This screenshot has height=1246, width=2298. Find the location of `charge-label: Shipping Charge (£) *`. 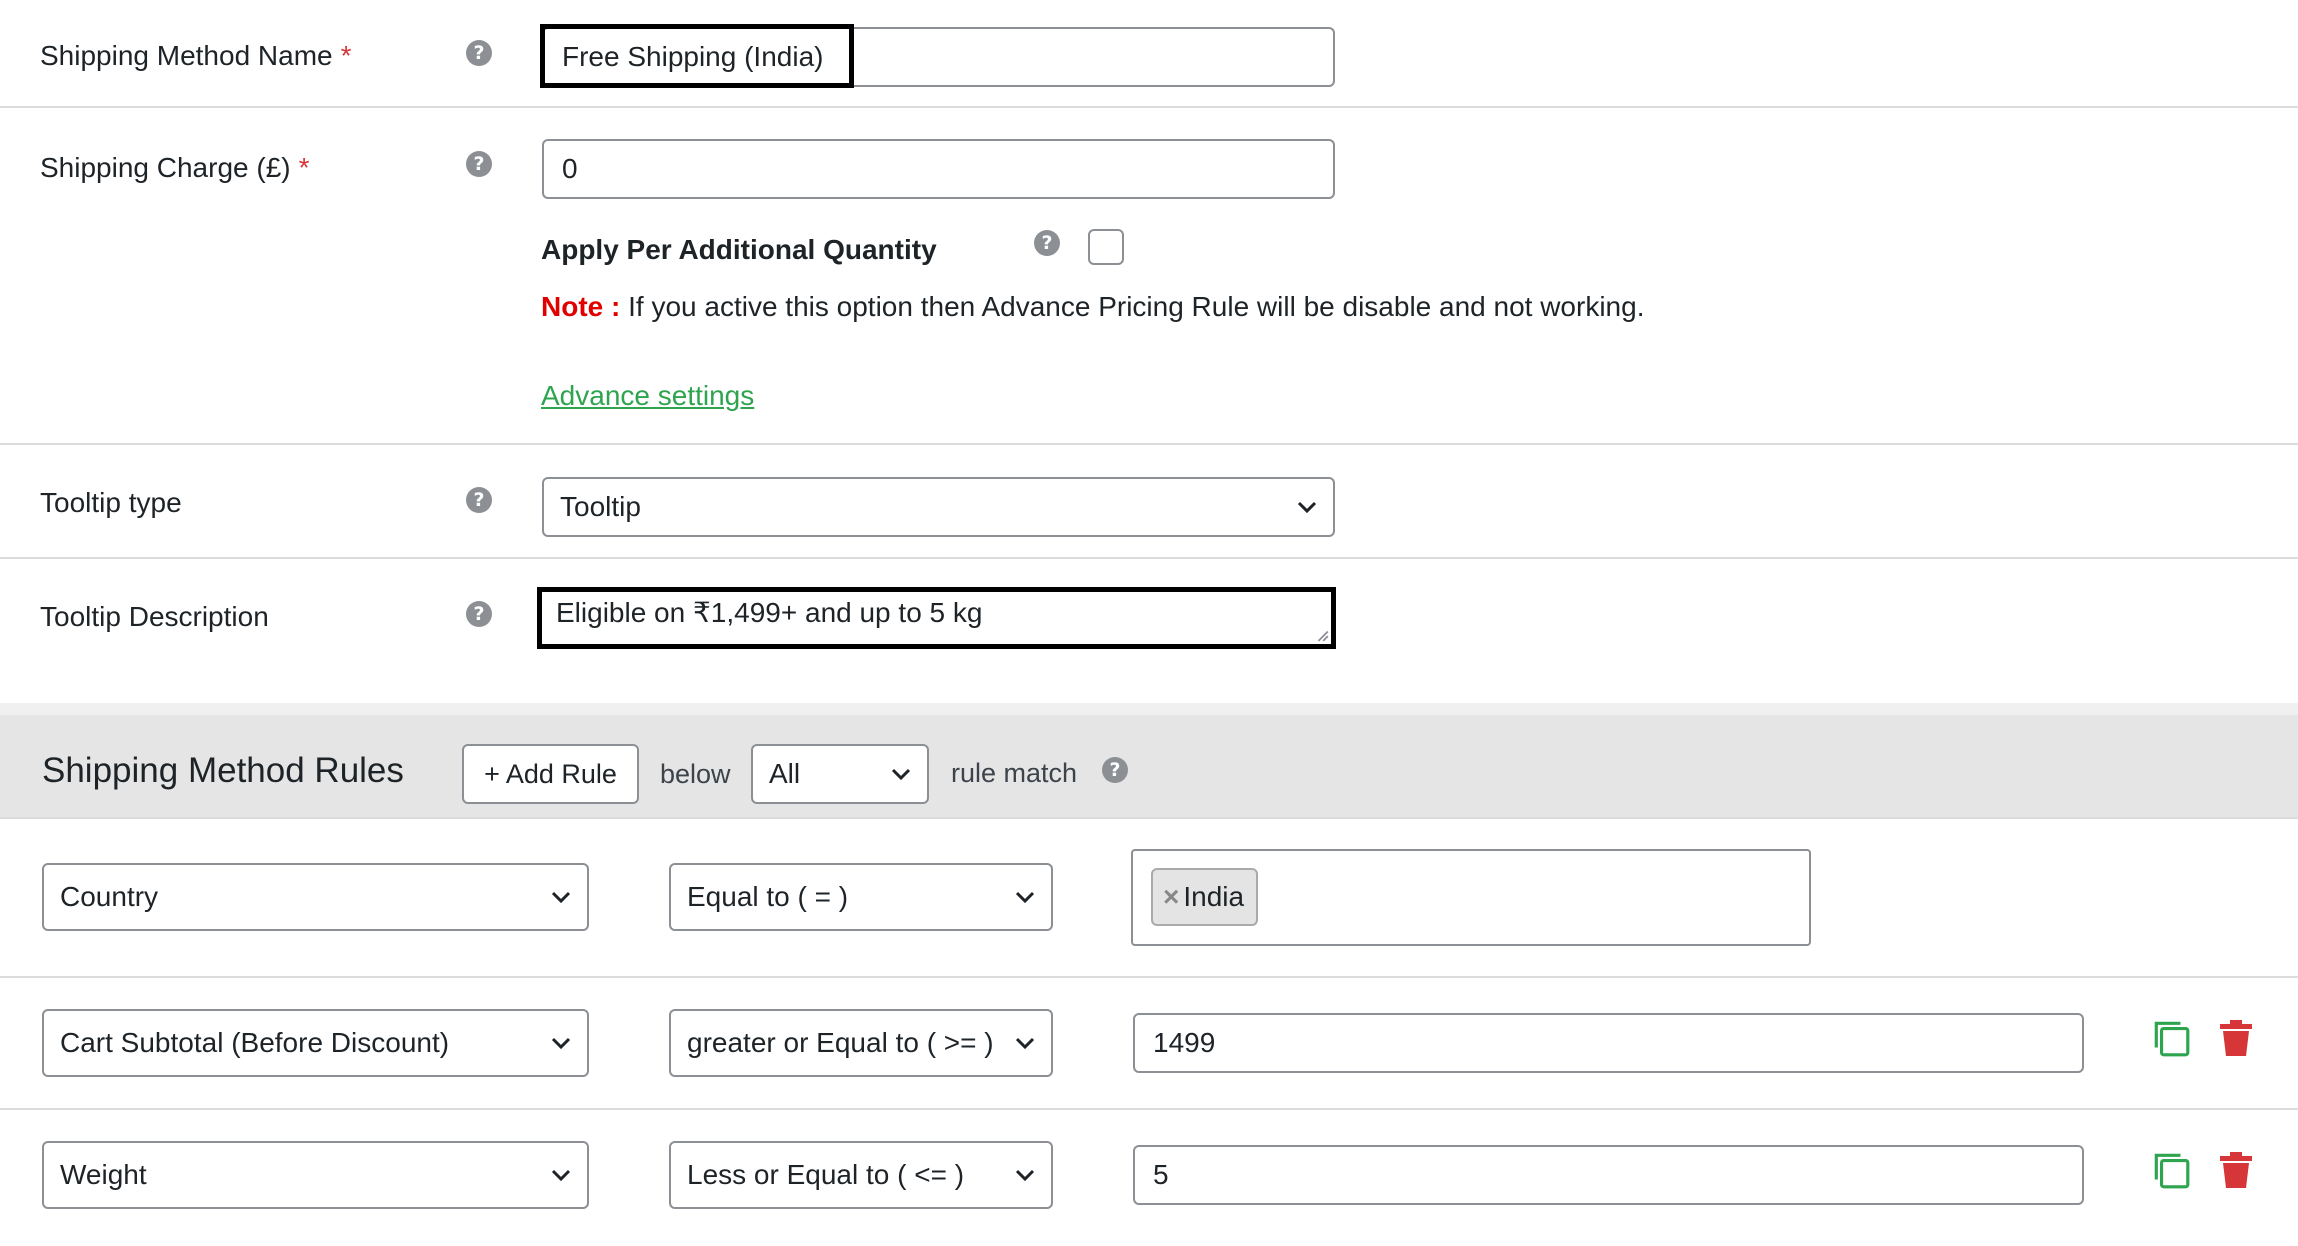

charge-label: Shipping Charge (£) * is located at coordinates (175, 168).